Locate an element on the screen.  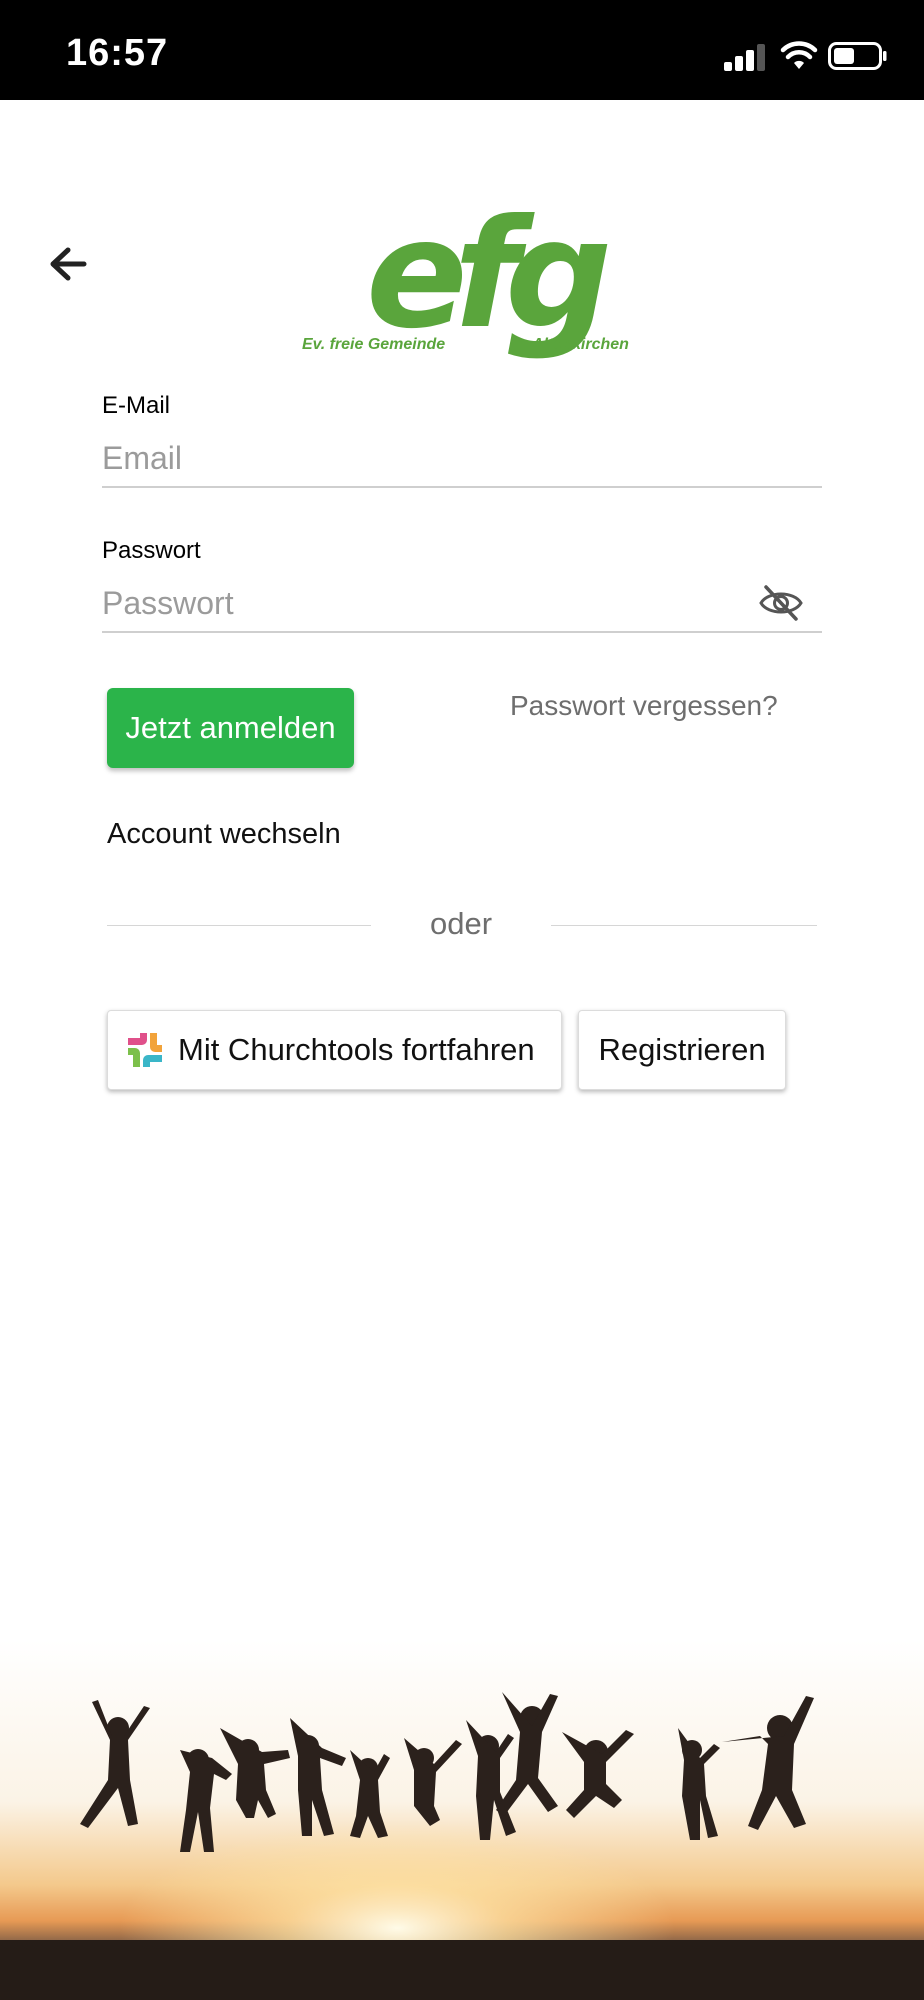
password-row is located at coordinates (462, 604).